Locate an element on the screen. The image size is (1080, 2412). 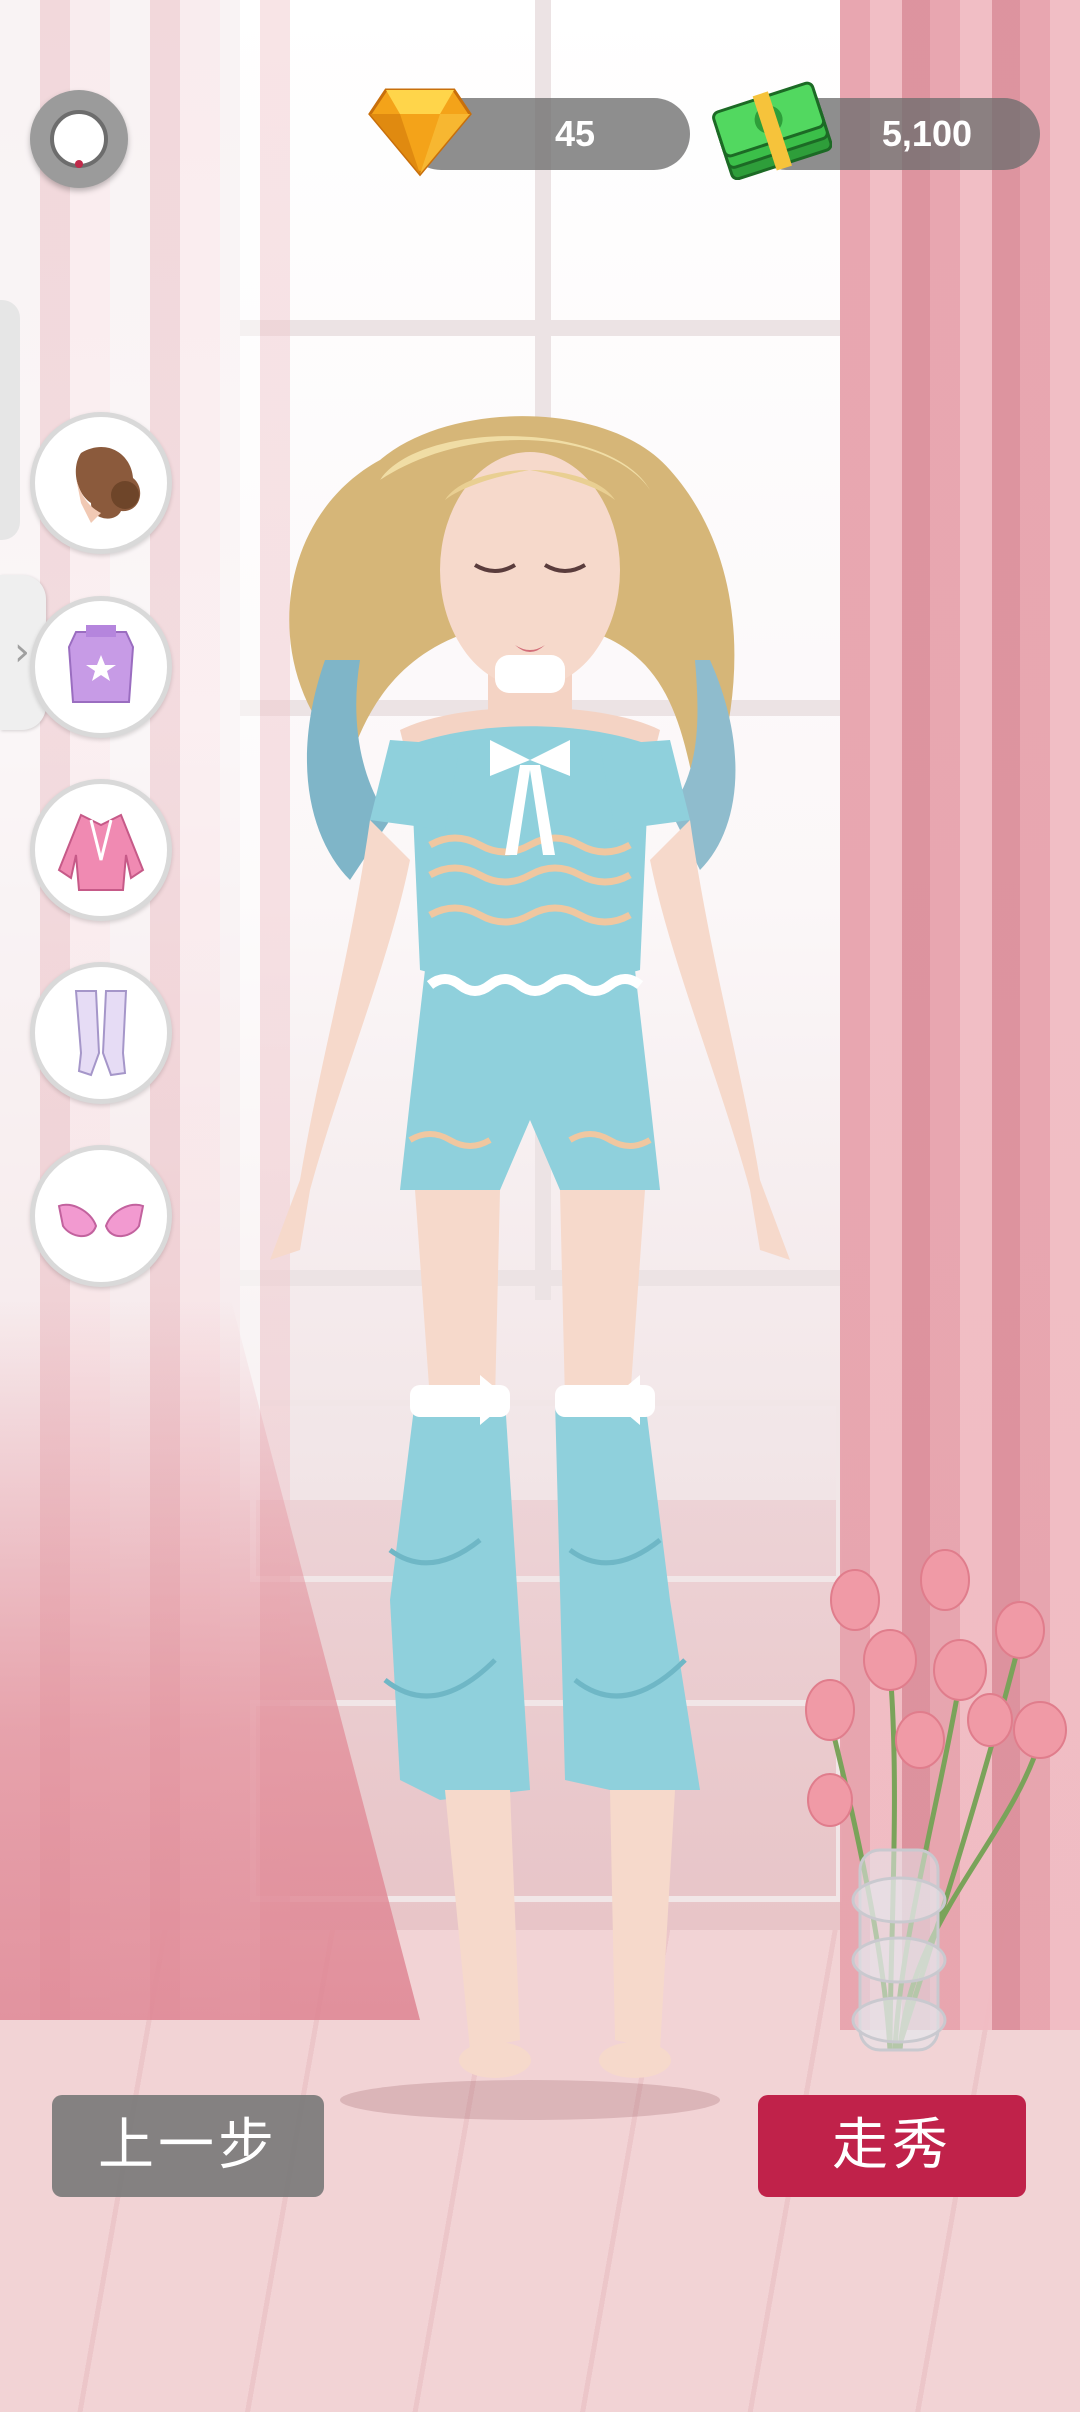
tulip-vase is located at coordinates (936, 1800).